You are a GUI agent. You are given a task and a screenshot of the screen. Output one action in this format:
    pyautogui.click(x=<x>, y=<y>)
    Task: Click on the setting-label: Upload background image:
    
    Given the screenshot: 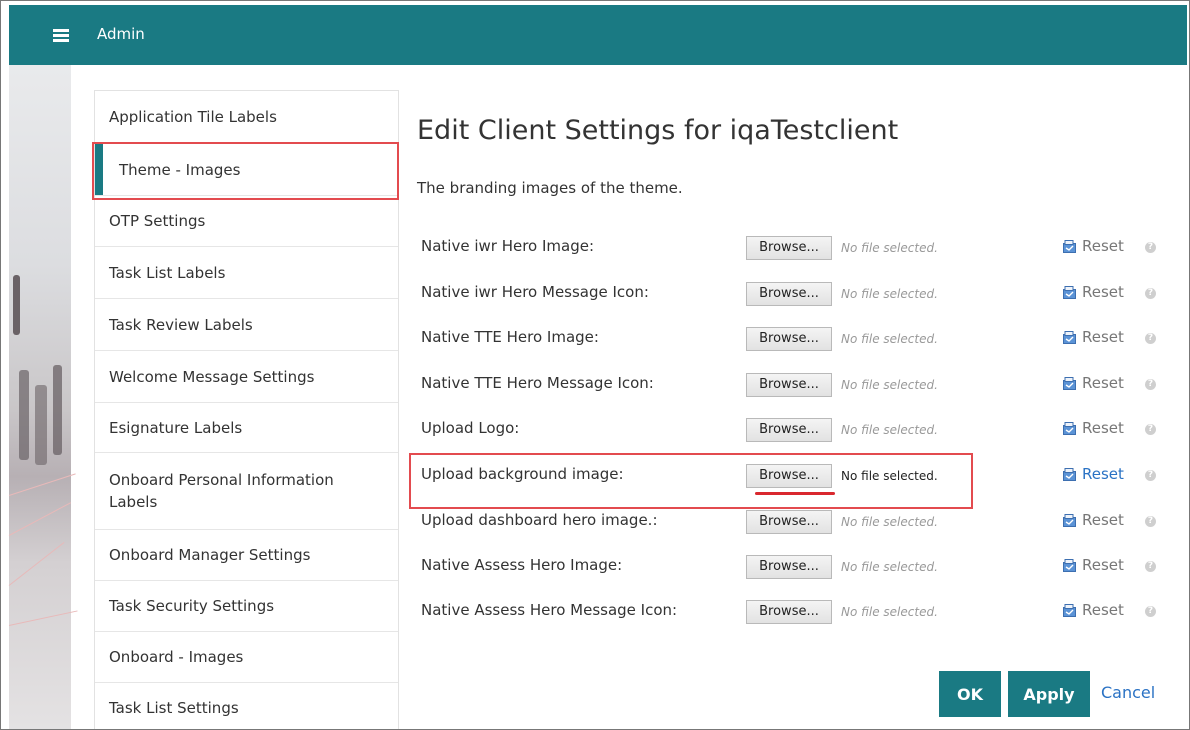 What is the action you would take?
    pyautogui.click(x=522, y=474)
    